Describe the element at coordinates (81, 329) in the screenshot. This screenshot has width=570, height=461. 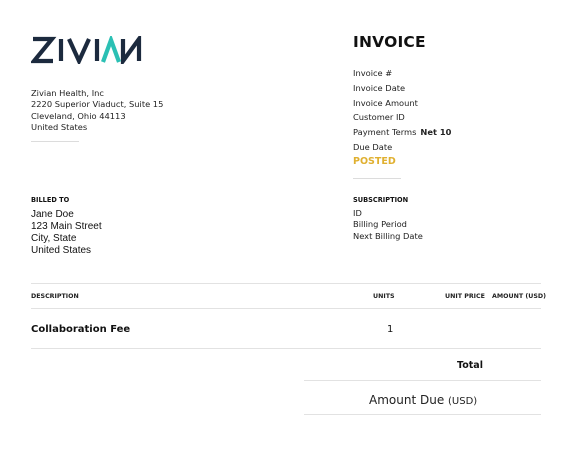
I see `line-item-description: Collaboration Fee` at that location.